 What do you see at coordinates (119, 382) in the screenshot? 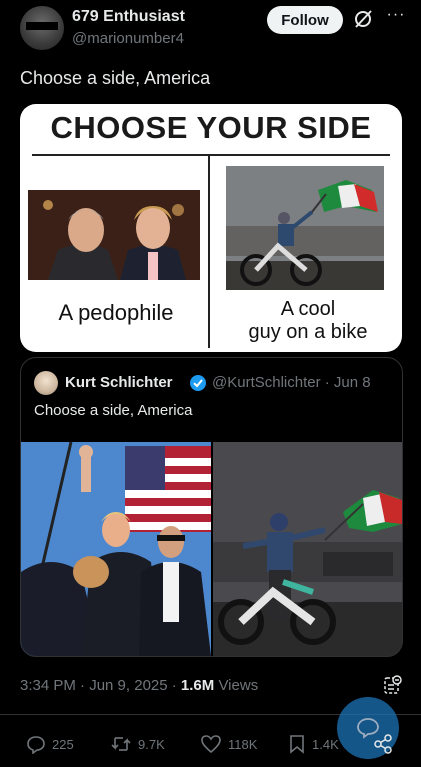
I see `quoted-author-name: Kurt Schlichter` at bounding box center [119, 382].